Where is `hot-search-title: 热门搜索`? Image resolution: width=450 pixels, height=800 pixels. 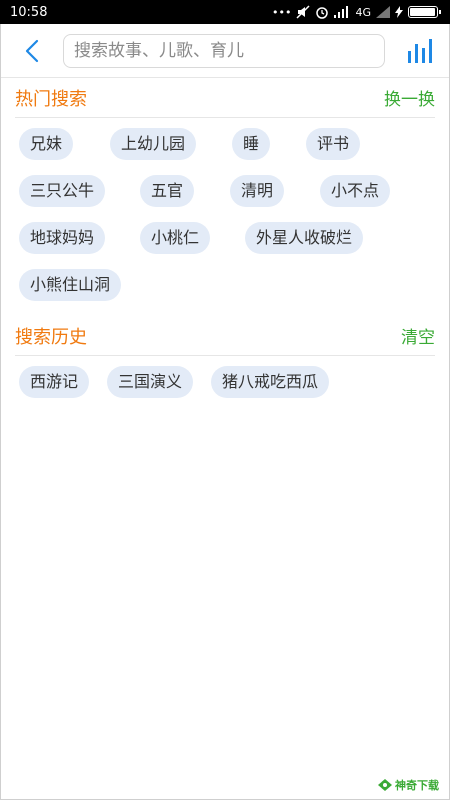
hot-search-title: 热门搜索 is located at coordinates (51, 99).